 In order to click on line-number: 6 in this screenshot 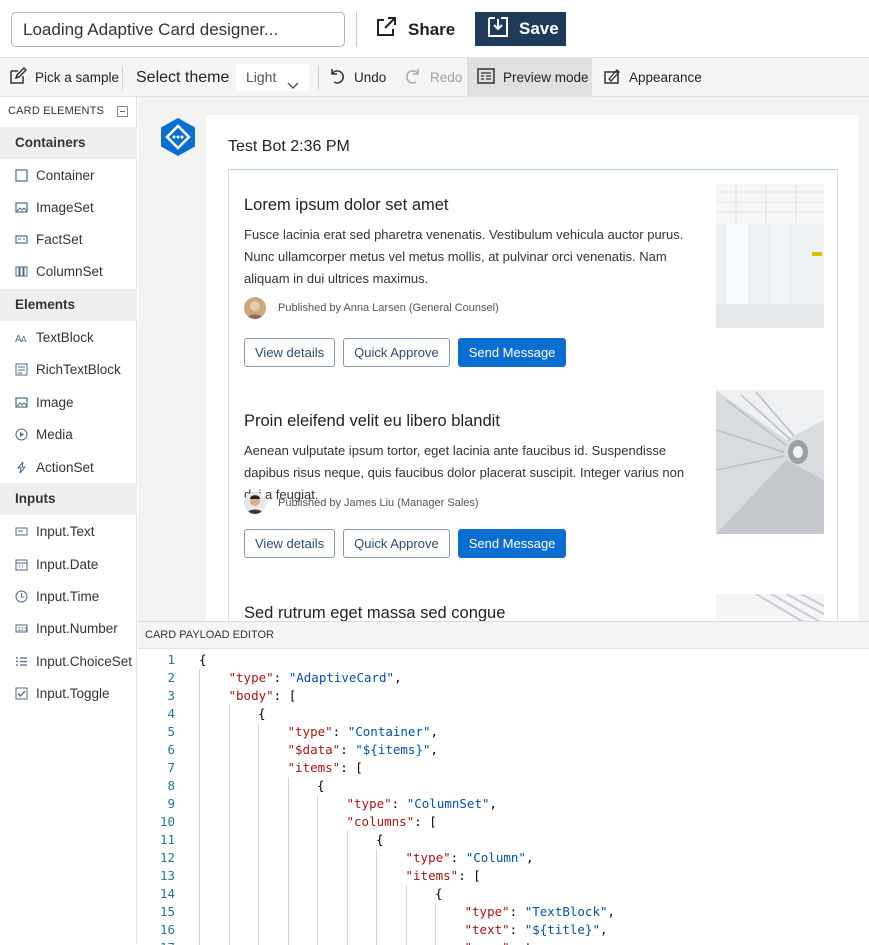, I will do `click(171, 749)`.